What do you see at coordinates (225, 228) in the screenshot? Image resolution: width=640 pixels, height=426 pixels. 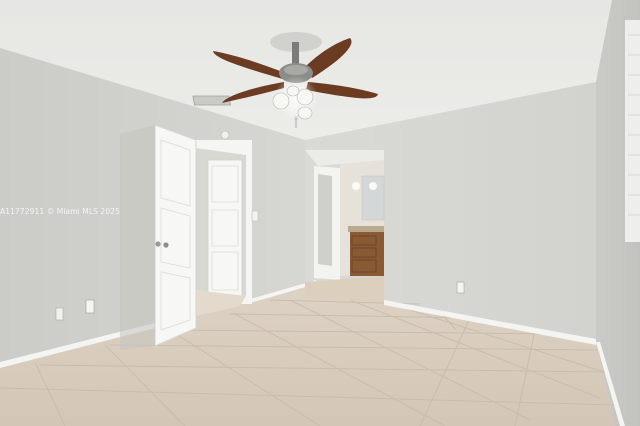 I see `closet-inner-door` at bounding box center [225, 228].